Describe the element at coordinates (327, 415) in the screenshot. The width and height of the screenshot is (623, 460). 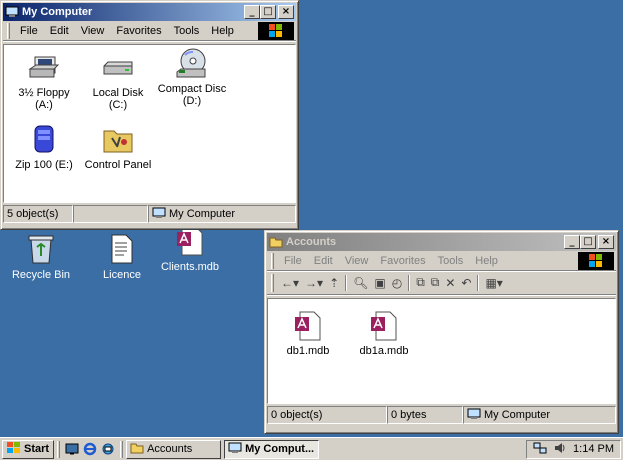
I see `object-count: 0 object(s)` at that location.